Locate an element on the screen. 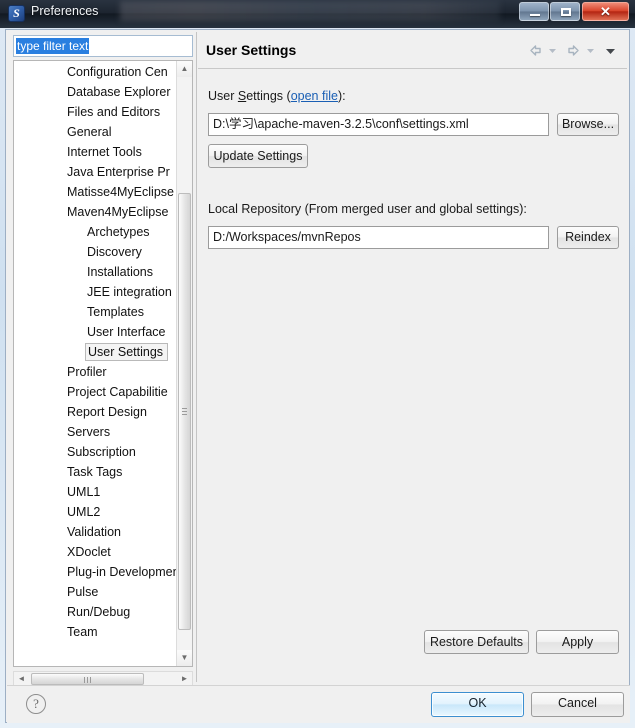 This screenshot has height=728, width=635. tree-item: Matisse4MyEclipse is located at coordinates (95, 192).